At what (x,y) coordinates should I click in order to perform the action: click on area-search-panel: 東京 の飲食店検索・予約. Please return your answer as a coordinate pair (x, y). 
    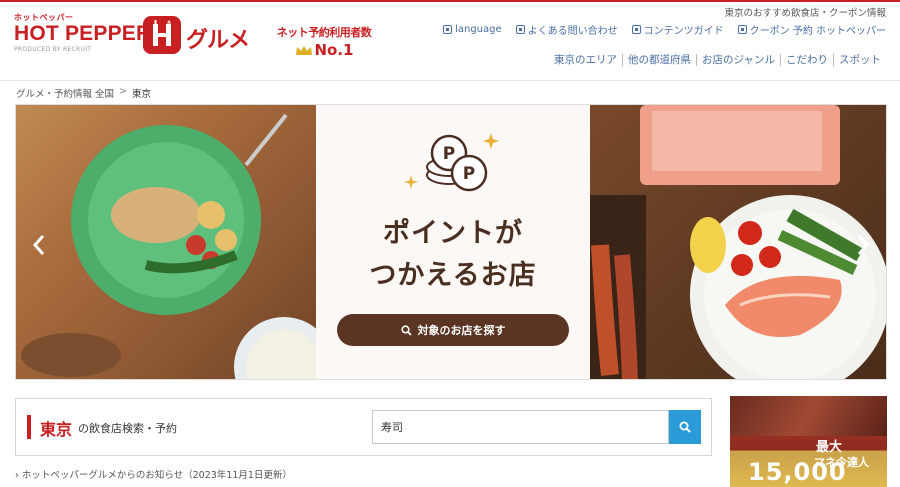
    Looking at the image, I should click on (363, 427).